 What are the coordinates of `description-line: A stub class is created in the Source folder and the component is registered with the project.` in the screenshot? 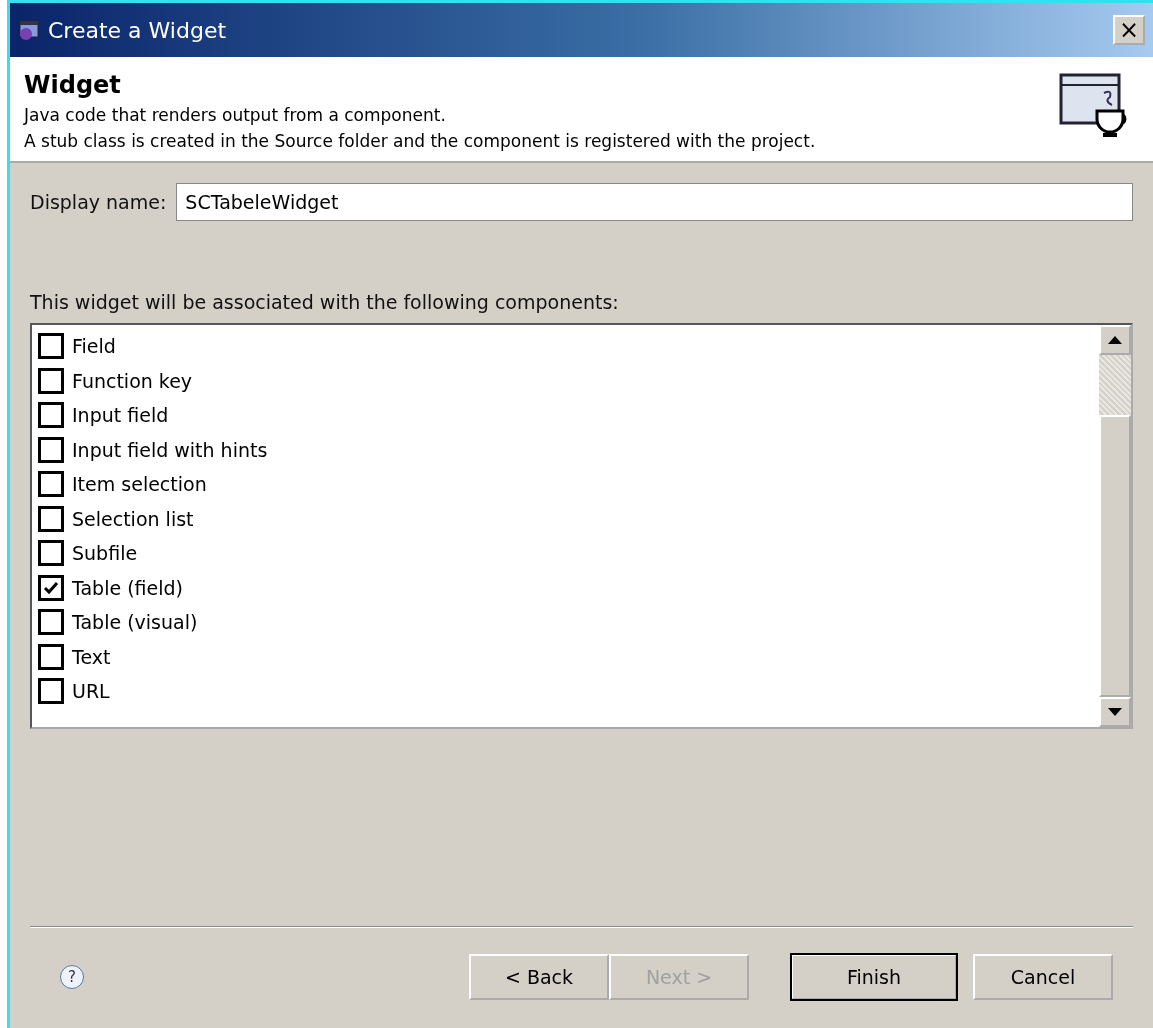 It's located at (420, 141).